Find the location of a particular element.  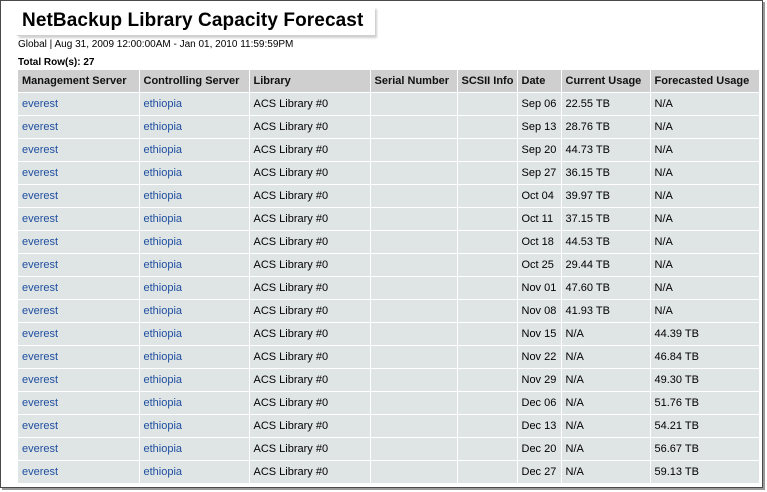

cell-date: Dec 13 is located at coordinates (539, 426).